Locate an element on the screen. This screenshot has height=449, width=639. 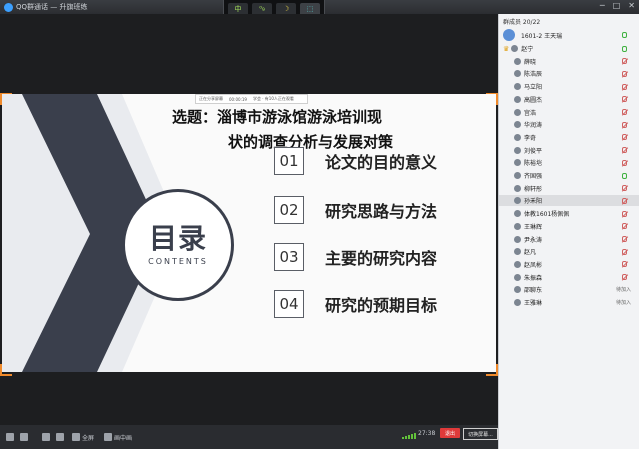
member-row: 陈裕垲 is located at coordinates (569, 162).